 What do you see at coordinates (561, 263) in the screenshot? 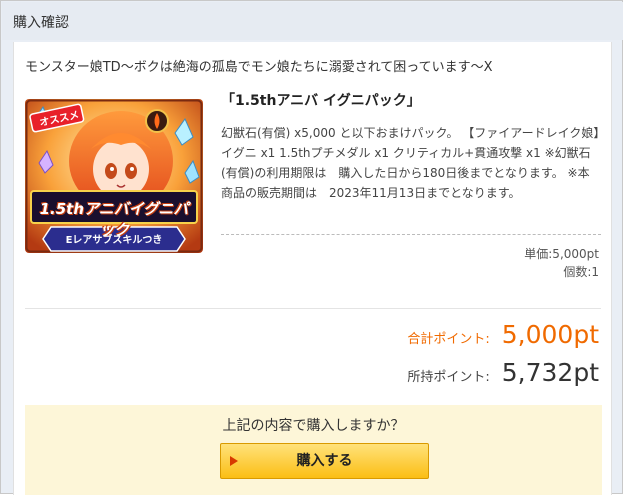
I see `order-meta: 単価:5,000pt 個数:1` at bounding box center [561, 263].